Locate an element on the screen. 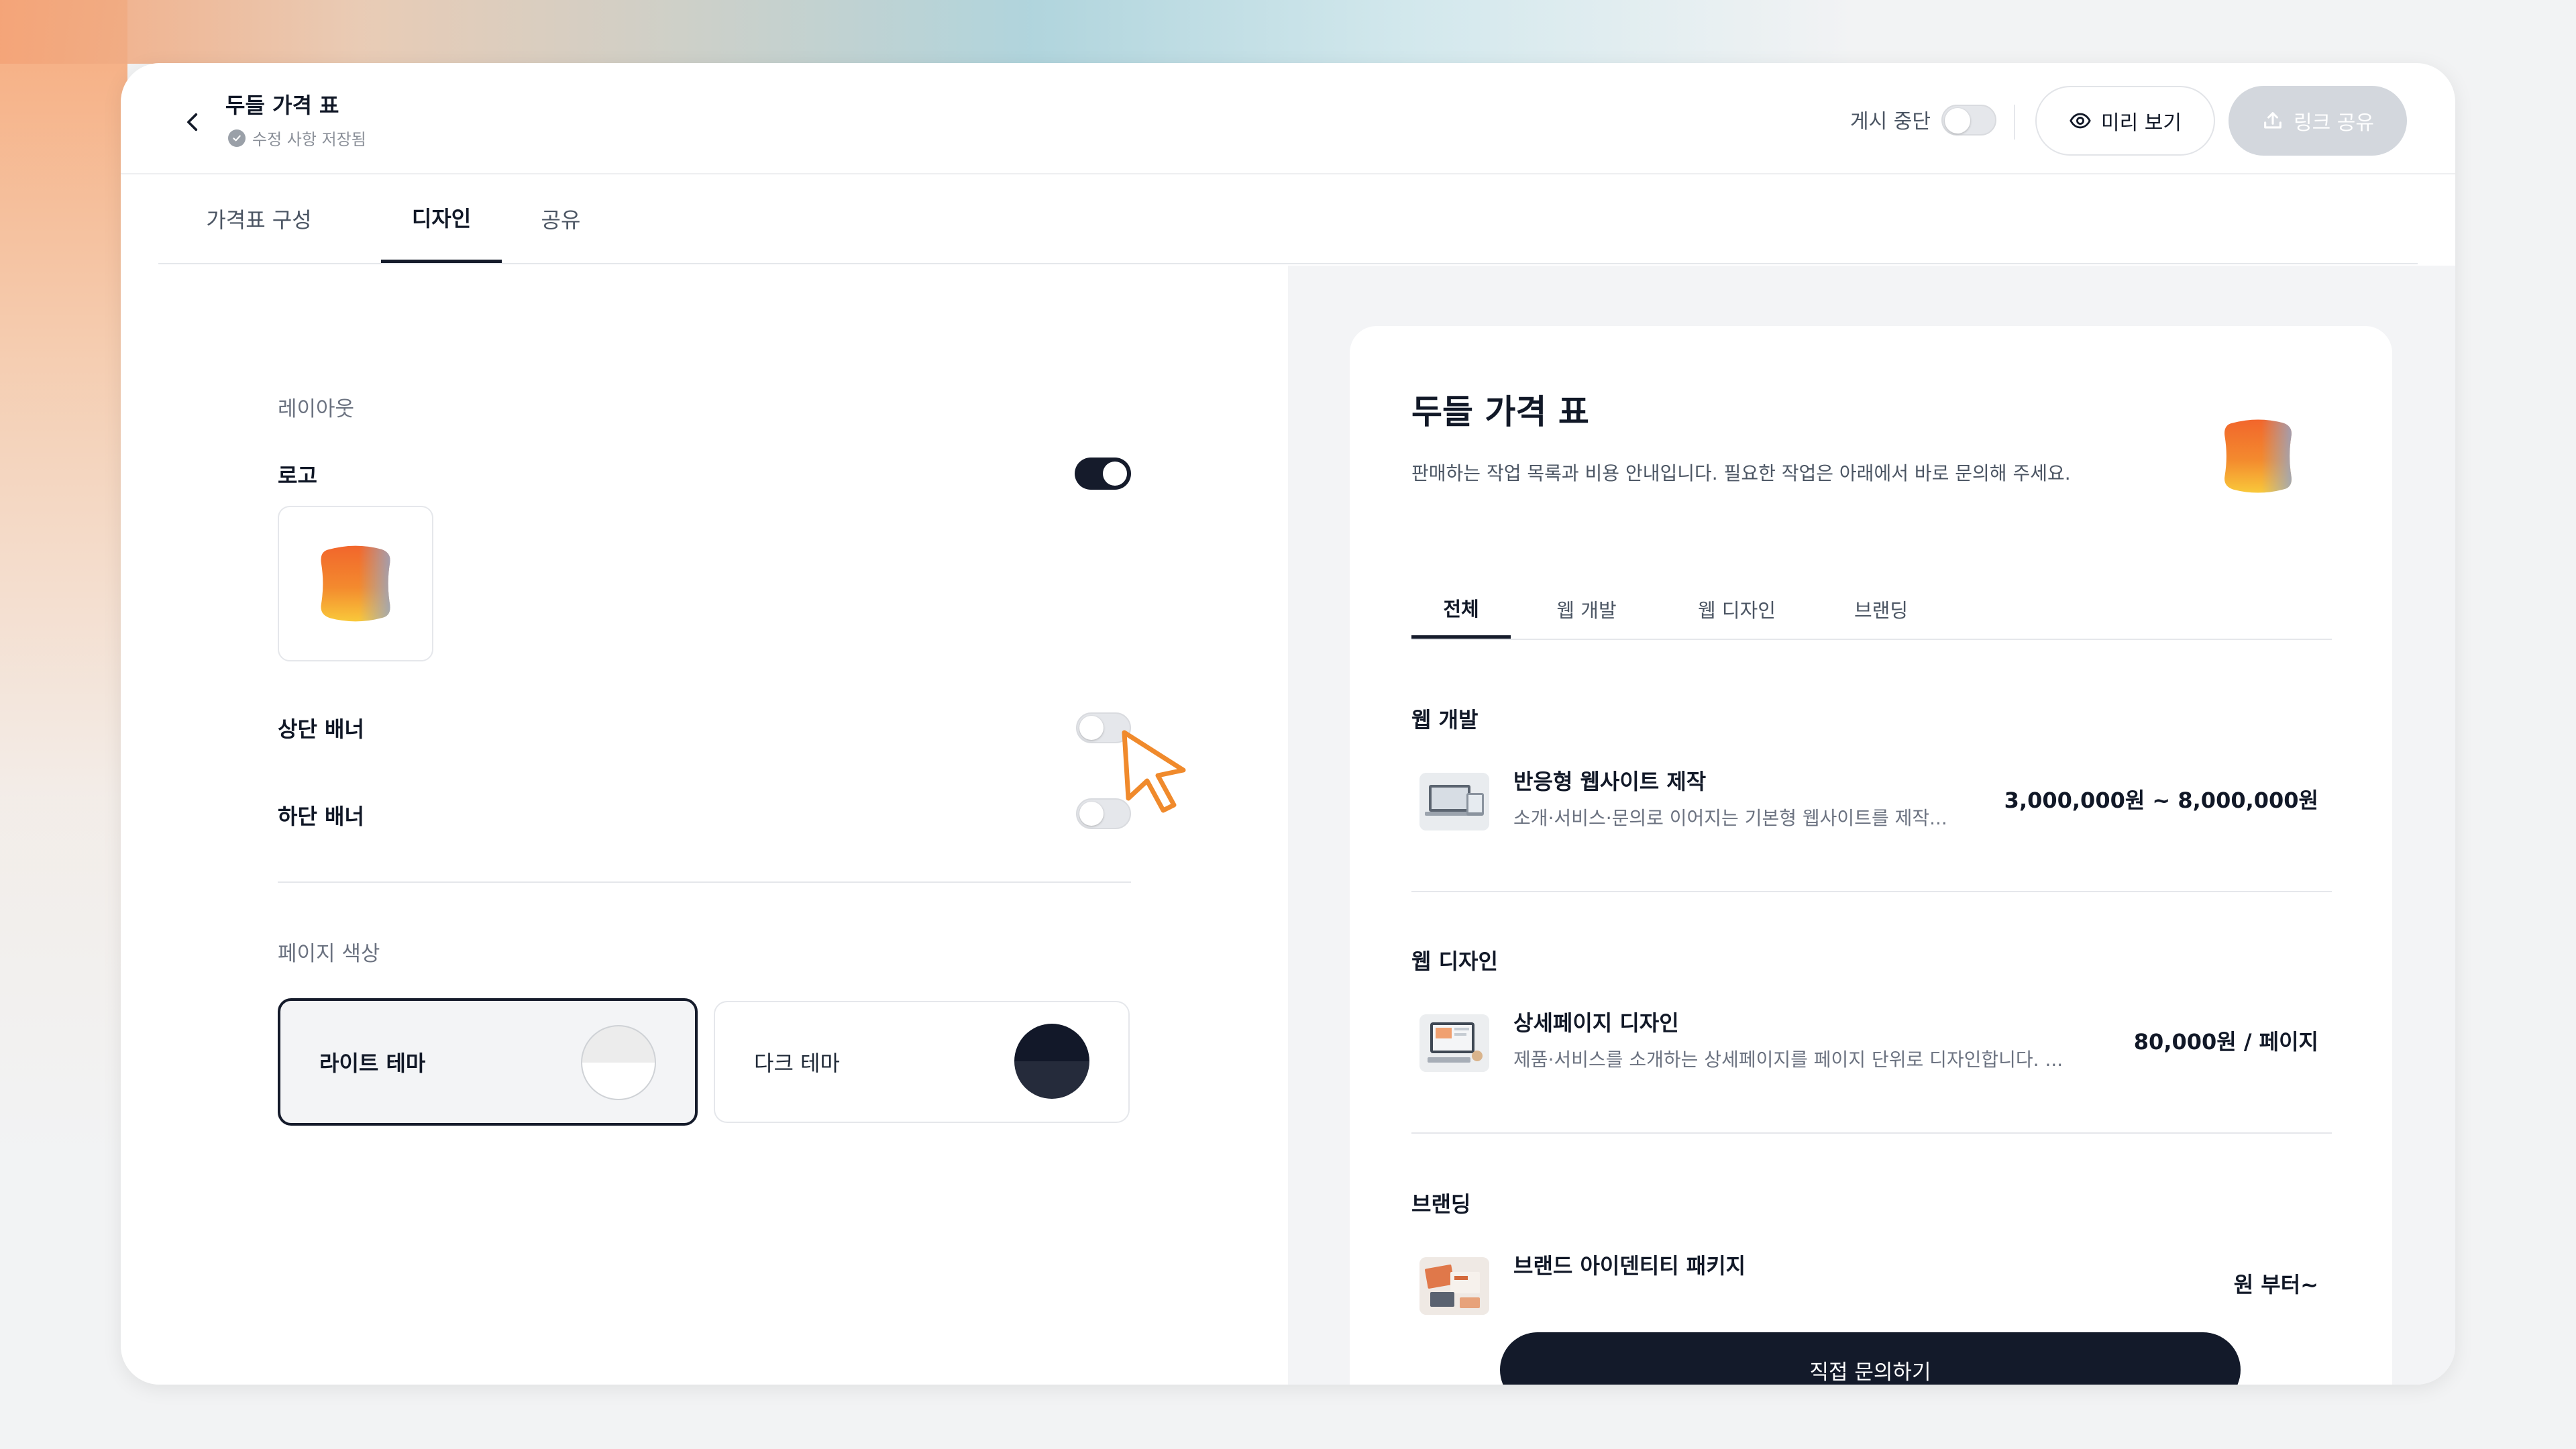 This screenshot has width=2576, height=1449. pause-publish-toggle is located at coordinates (1968, 120).